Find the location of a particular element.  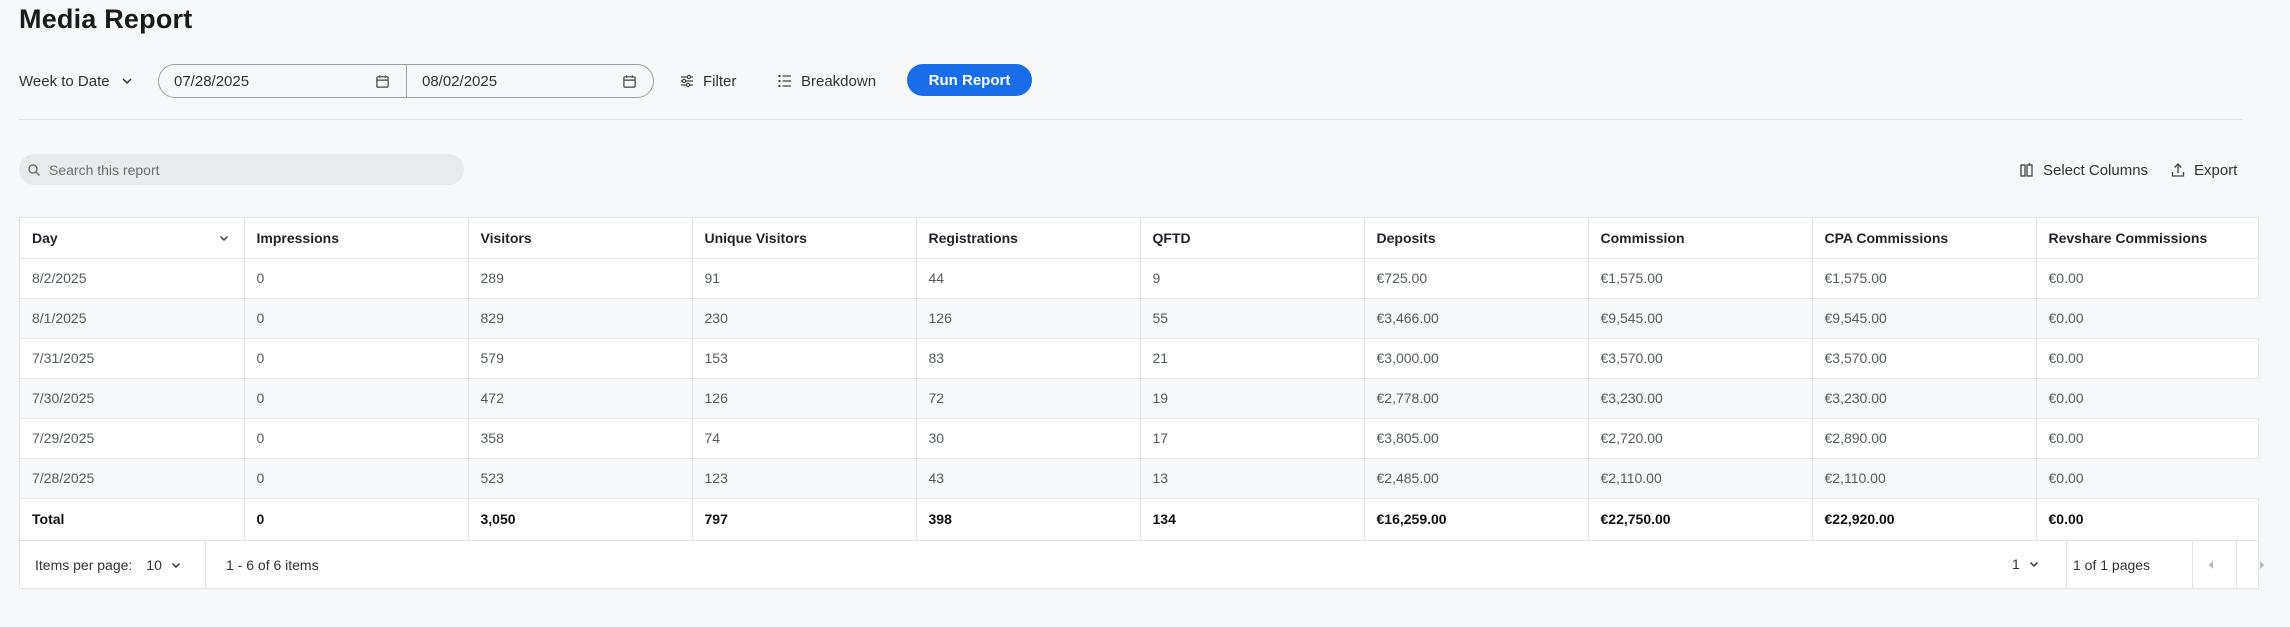

column-header-cpa-commissions: CPA Commissions is located at coordinates (1924, 238).